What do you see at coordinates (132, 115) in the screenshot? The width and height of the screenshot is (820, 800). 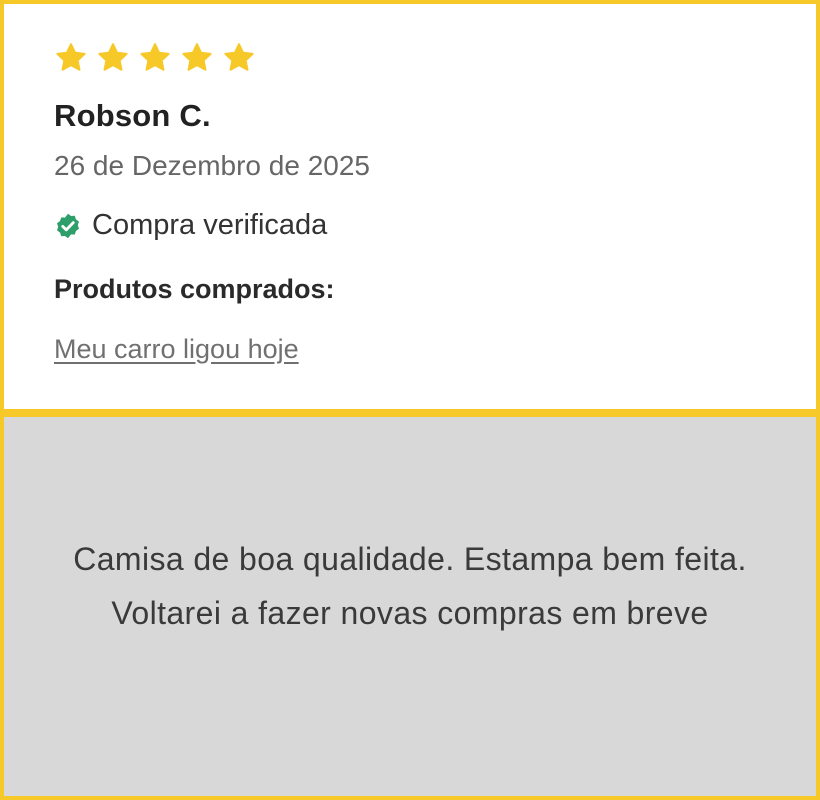 I see `reviewer-name: Robson C.` at bounding box center [132, 115].